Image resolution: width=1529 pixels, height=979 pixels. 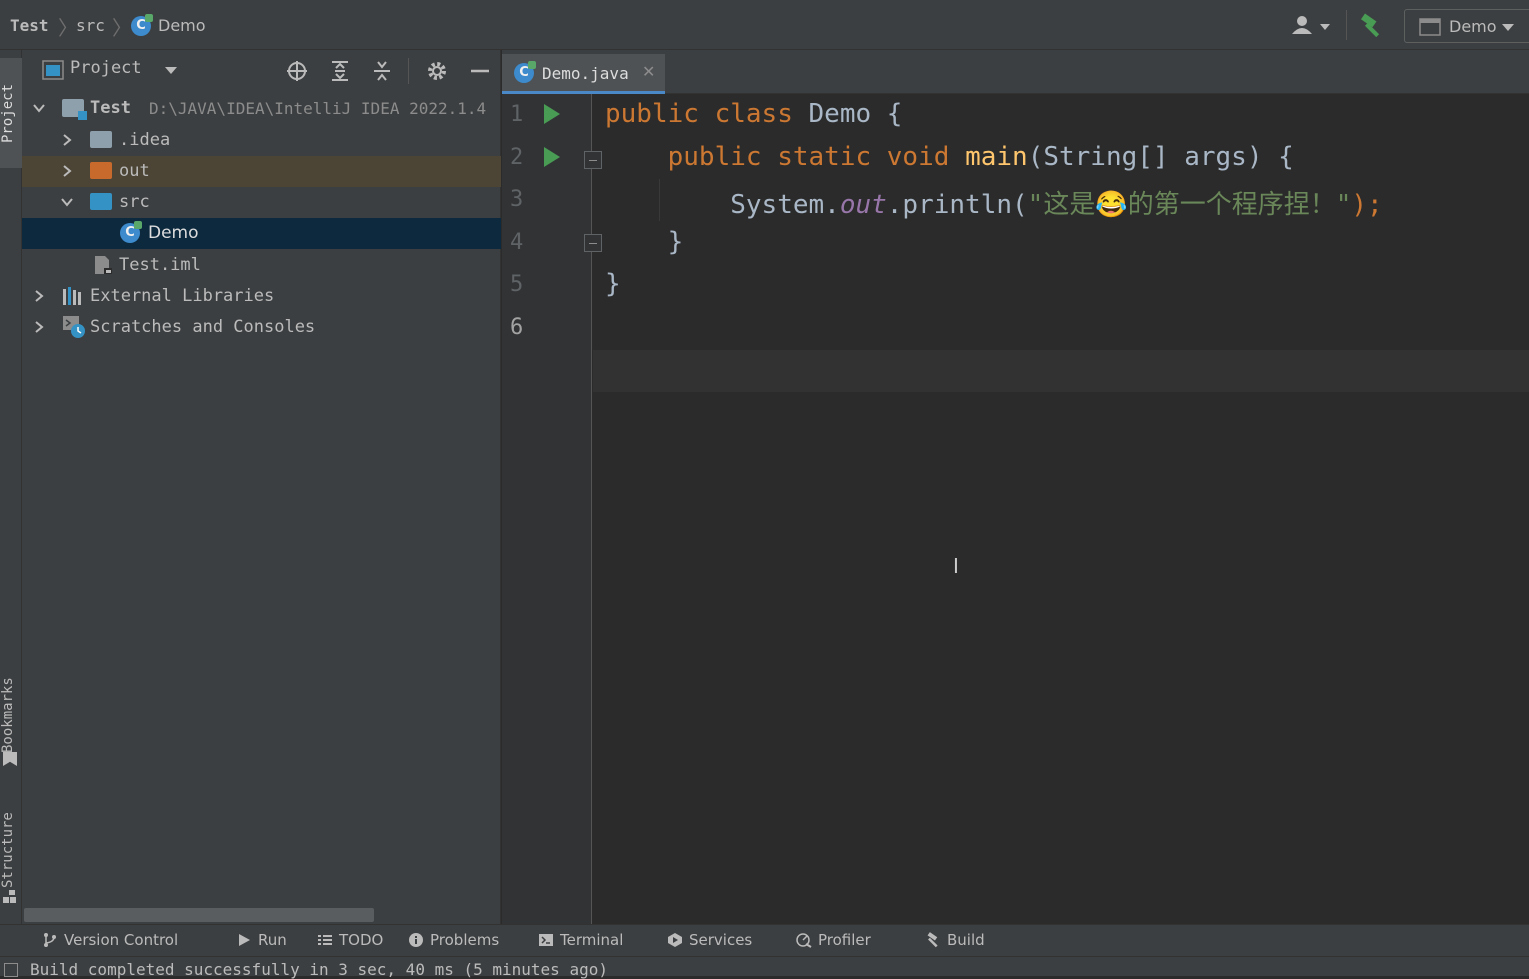 What do you see at coordinates (297, 71) in the screenshot?
I see `locate-icon` at bounding box center [297, 71].